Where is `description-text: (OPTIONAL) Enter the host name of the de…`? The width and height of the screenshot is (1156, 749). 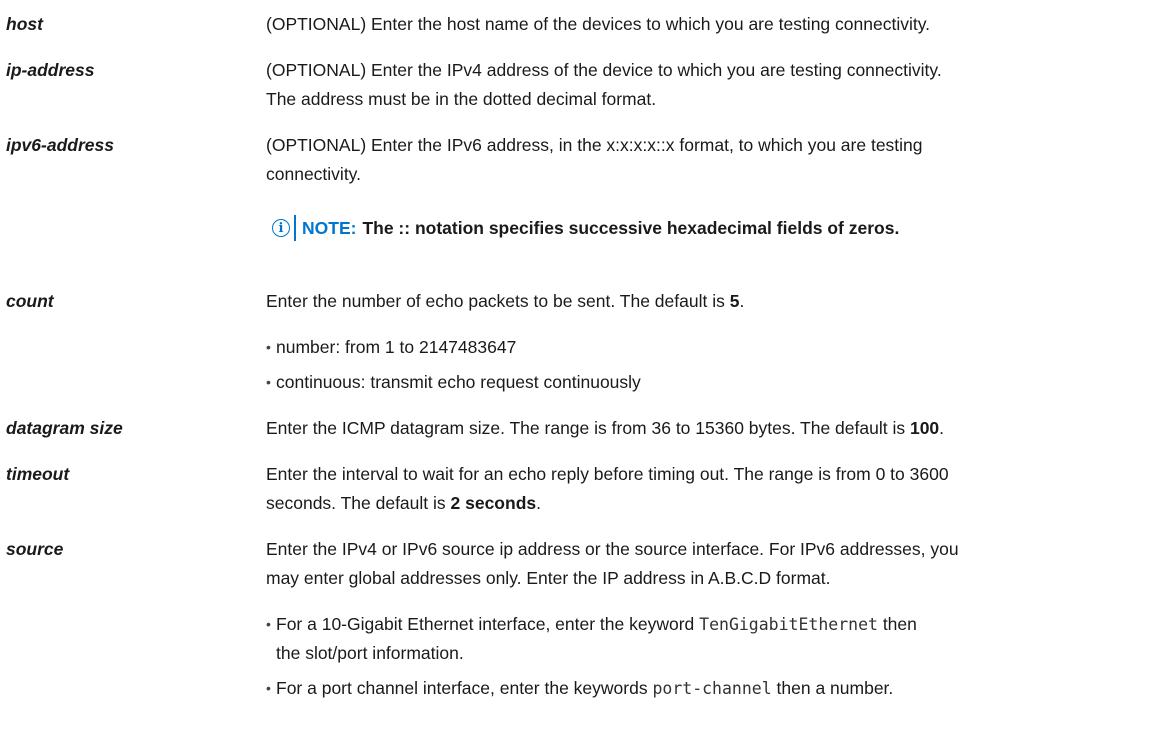 description-text: (OPTIONAL) Enter the host name of the de… is located at coordinates (598, 24).